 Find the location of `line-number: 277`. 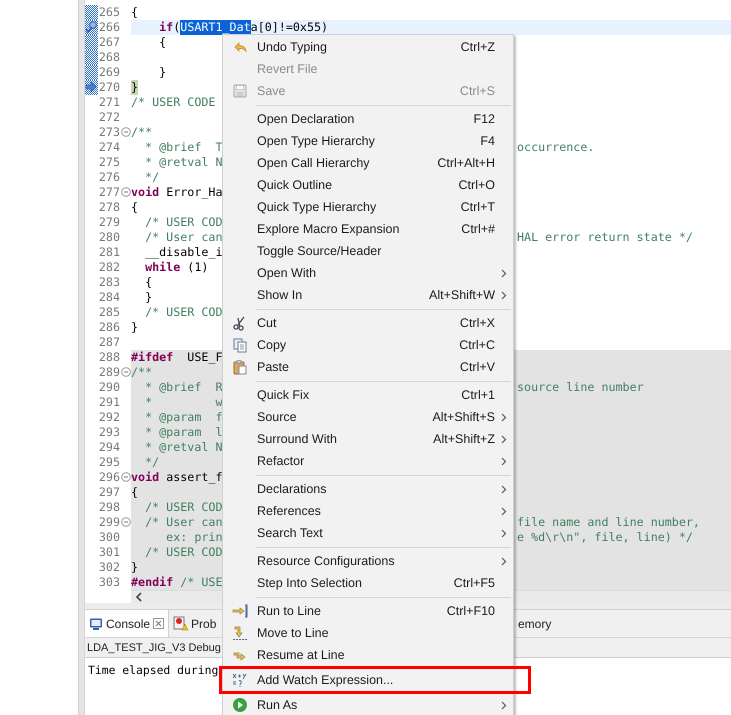

line-number: 277 is located at coordinates (109, 192).